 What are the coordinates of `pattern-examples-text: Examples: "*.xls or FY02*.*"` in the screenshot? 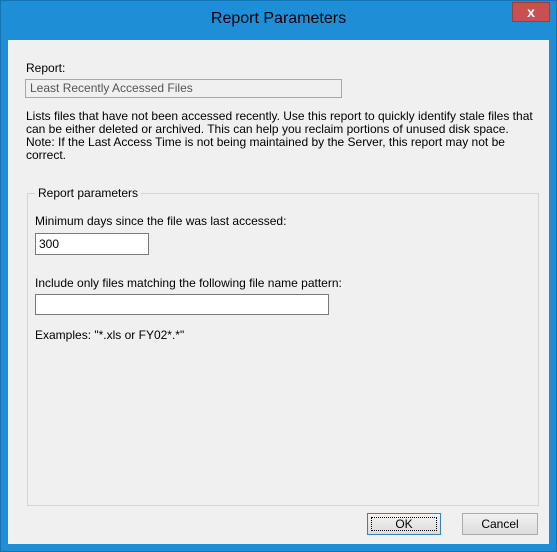 It's located at (110, 335).